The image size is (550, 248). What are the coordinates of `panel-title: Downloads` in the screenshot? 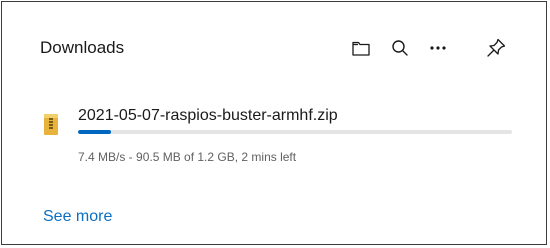 It's located at (82, 47).